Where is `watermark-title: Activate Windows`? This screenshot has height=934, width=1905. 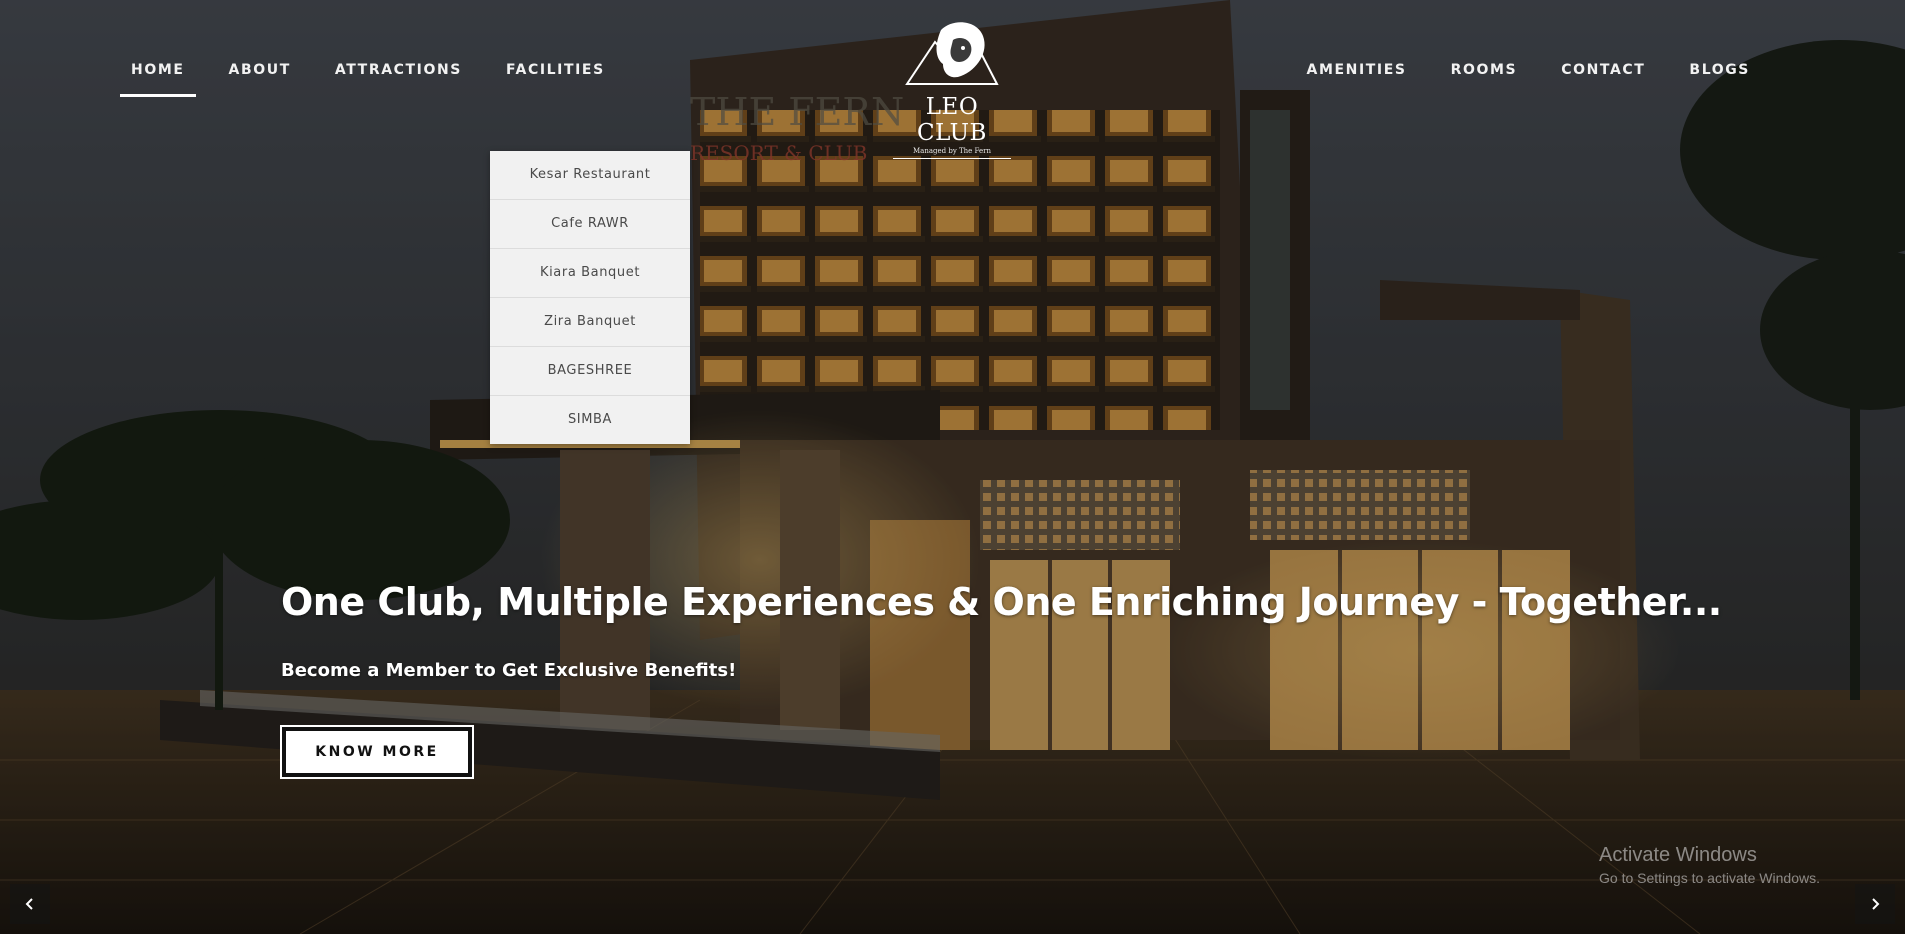
watermark-title: Activate Windows is located at coordinates (1678, 855).